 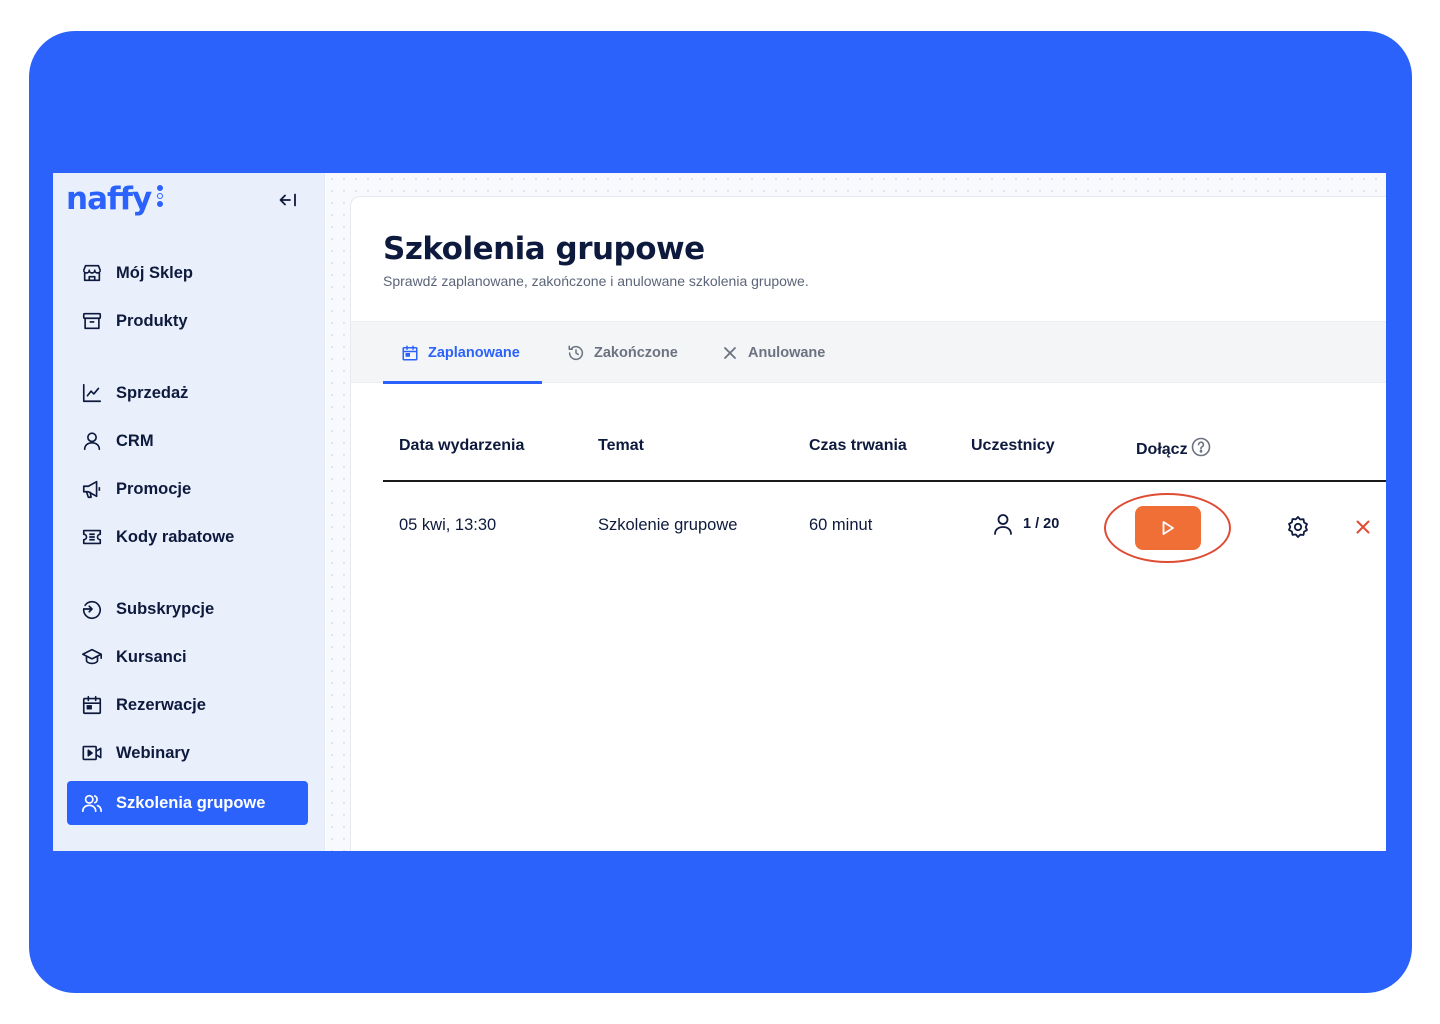 I want to click on sidebar-item-label: Sprzedaż, so click(x=152, y=392).